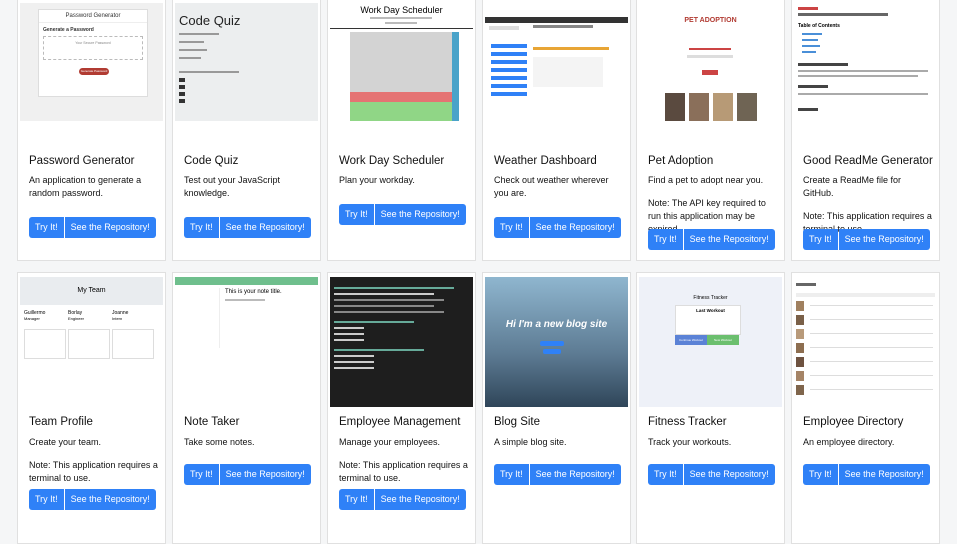 The height and width of the screenshot is (544, 957). I want to click on project-thumbnail: Work Day Scheduler, so click(401, 62).